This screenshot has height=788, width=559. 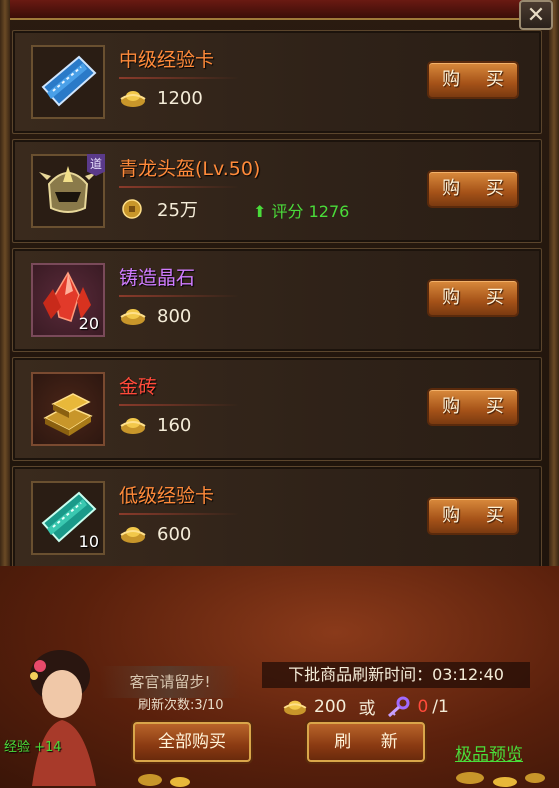 What do you see at coordinates (330, 706) in the screenshot?
I see `refresh-cost-value: 200` at bounding box center [330, 706].